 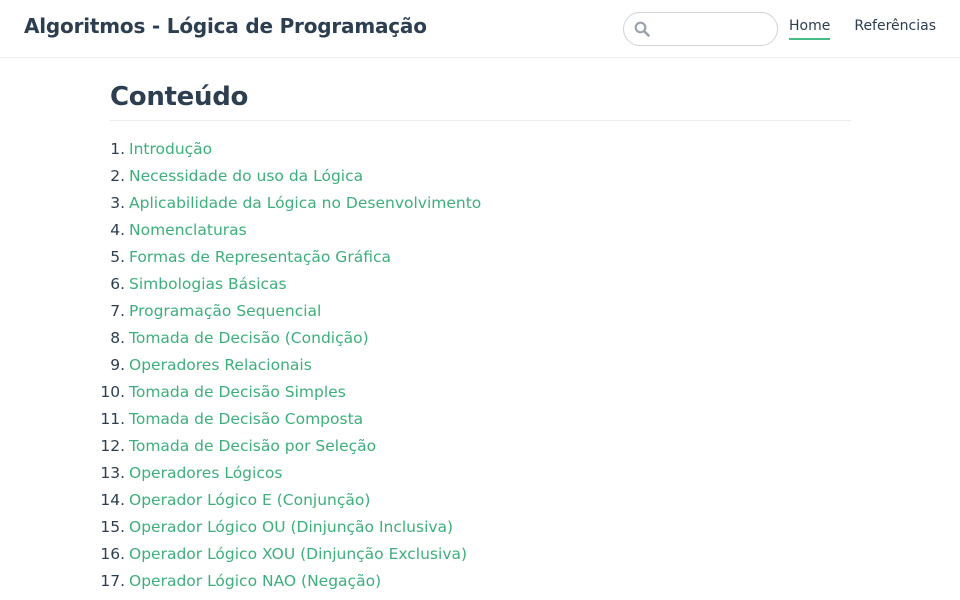 I want to click on nav-link-referencias: Referências, so click(x=895, y=29).